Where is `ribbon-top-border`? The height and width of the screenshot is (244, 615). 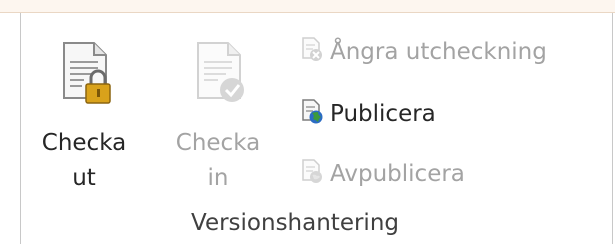
ribbon-top-border is located at coordinates (307, 12).